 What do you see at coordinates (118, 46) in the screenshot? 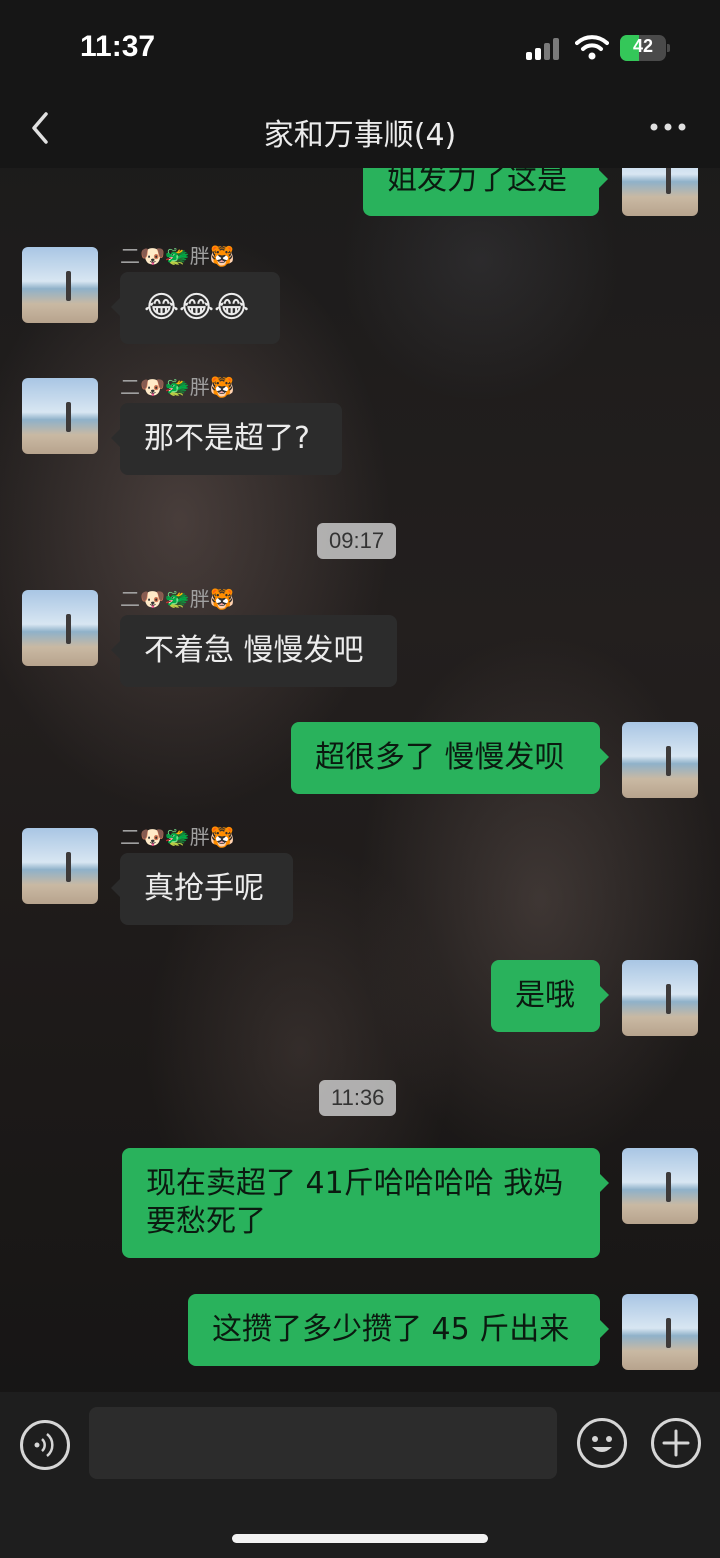
I see `status-time: 11:37` at bounding box center [118, 46].